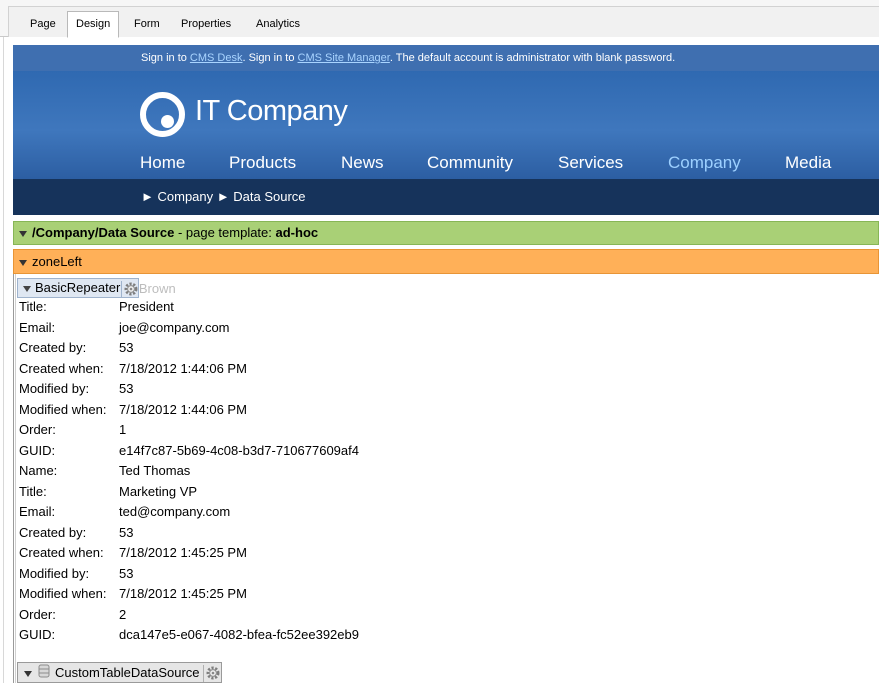 This screenshot has height=683, width=879. What do you see at coordinates (446, 197) in the screenshot?
I see `breadcrumb: ► Company ► Data Source` at bounding box center [446, 197].